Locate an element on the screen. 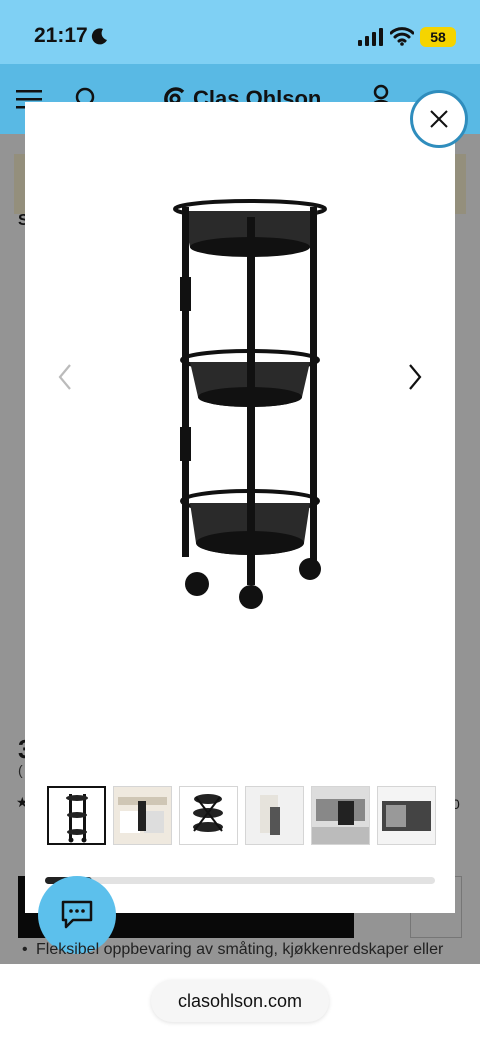 The width and height of the screenshot is (480, 1039). close-button is located at coordinates (439, 119).